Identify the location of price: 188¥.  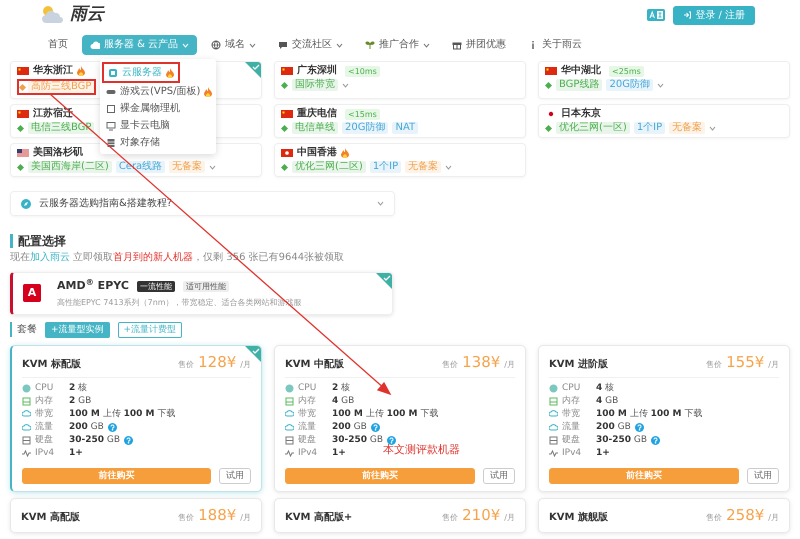
(217, 515).